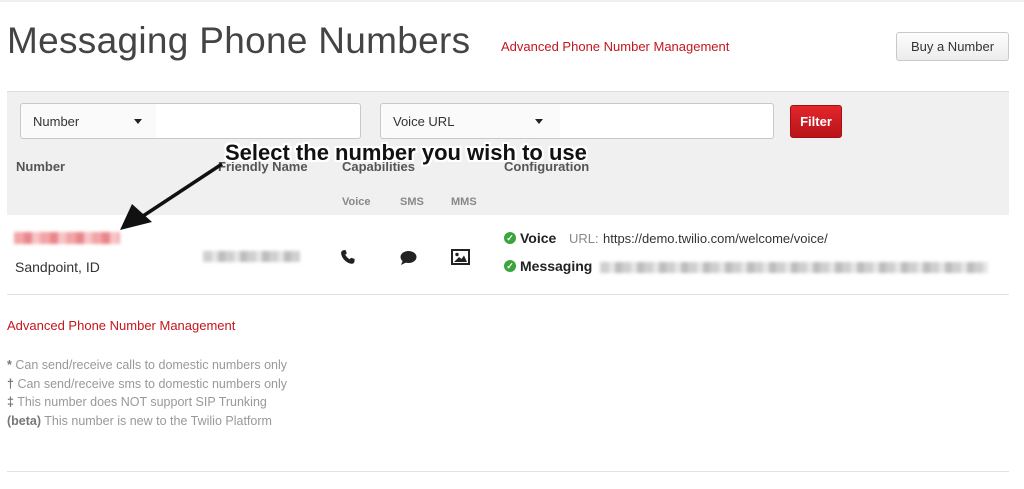 The width and height of the screenshot is (1024, 489). I want to click on advanced-management-link: Advanced Phone Number Management, so click(615, 46).